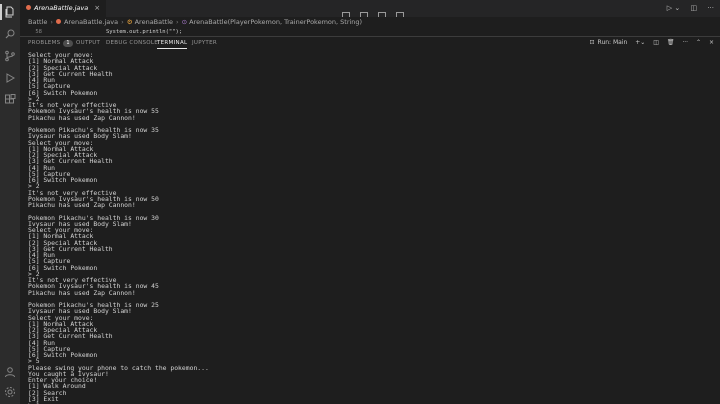 Image resolution: width=720 pixels, height=404 pixels. I want to click on source-control-icon, so click(10, 56).